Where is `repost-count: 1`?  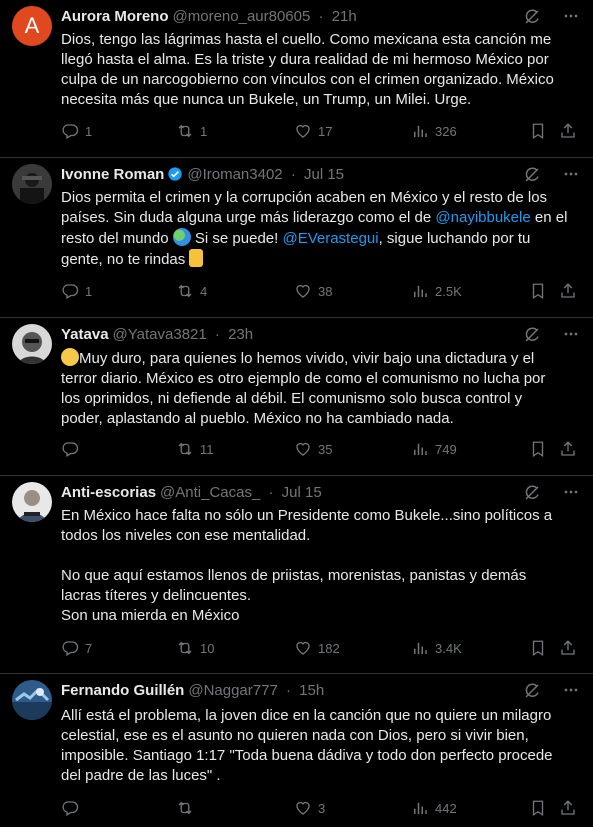
repost-count: 1 is located at coordinates (204, 131).